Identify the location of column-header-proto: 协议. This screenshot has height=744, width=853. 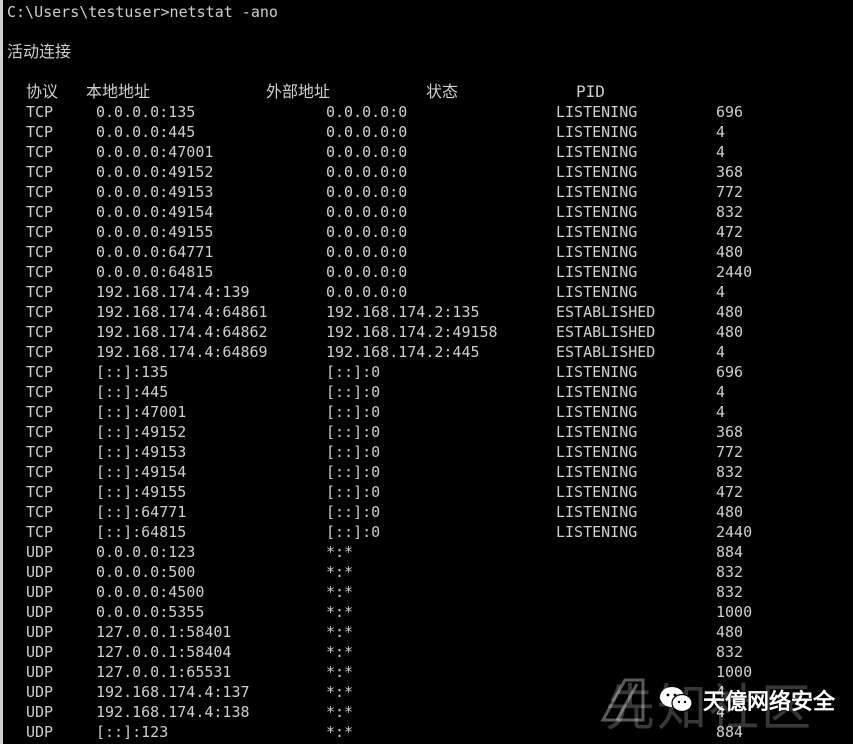
(42, 91).